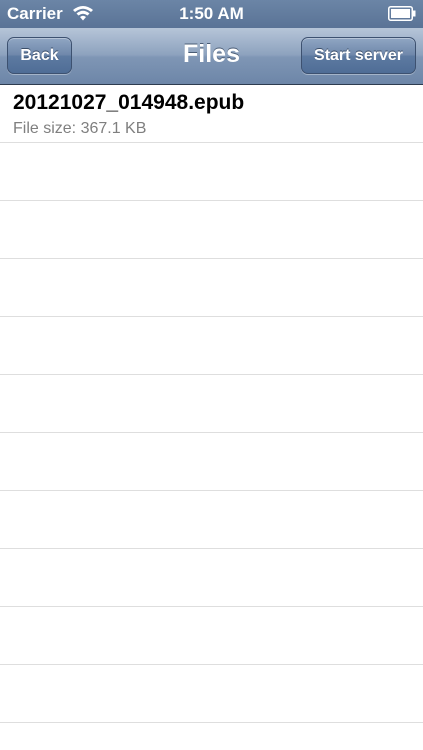 The width and height of the screenshot is (423, 750). I want to click on file-name: 20121027_014948.epub, so click(129, 102).